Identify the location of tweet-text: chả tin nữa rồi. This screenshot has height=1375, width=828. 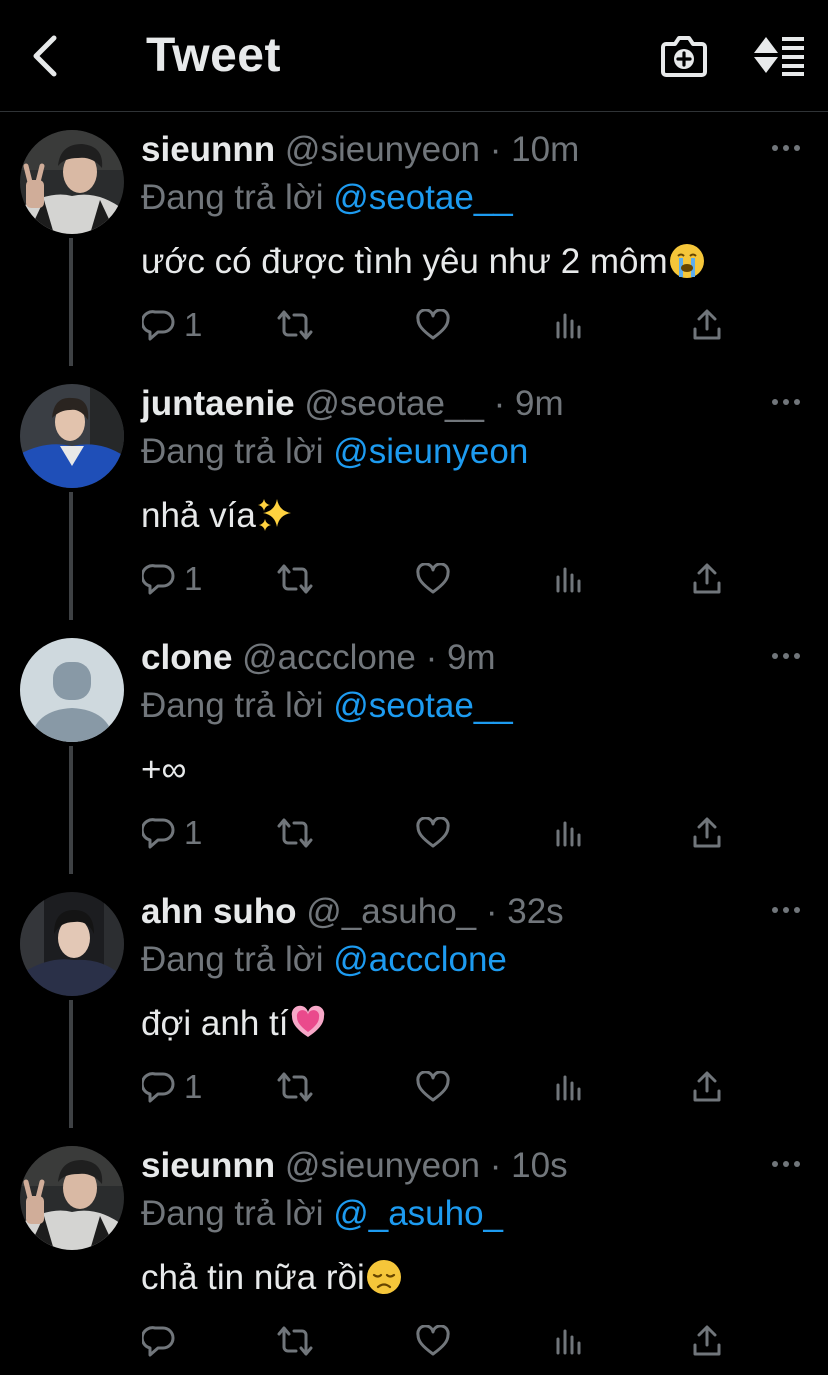
(271, 1278).